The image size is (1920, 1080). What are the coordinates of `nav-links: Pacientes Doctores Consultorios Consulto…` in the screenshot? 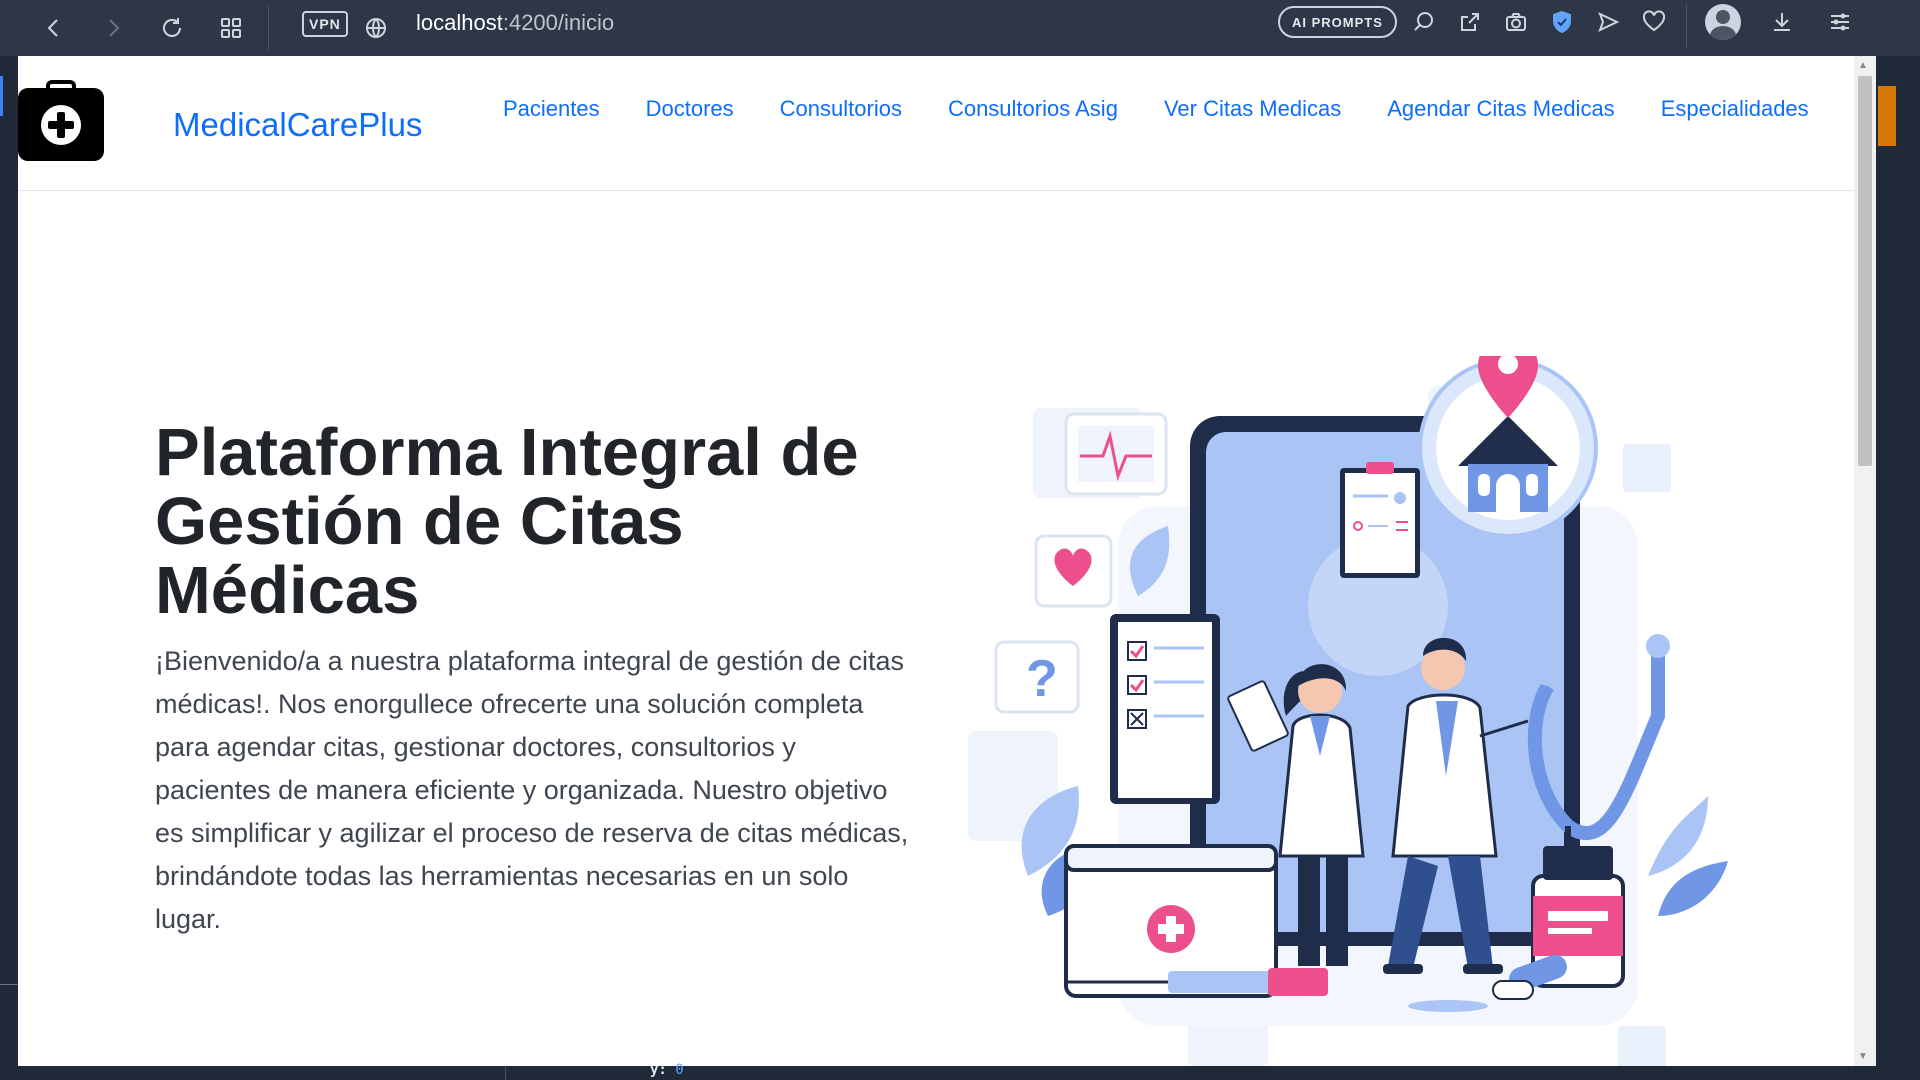 It's located at (1178, 109).